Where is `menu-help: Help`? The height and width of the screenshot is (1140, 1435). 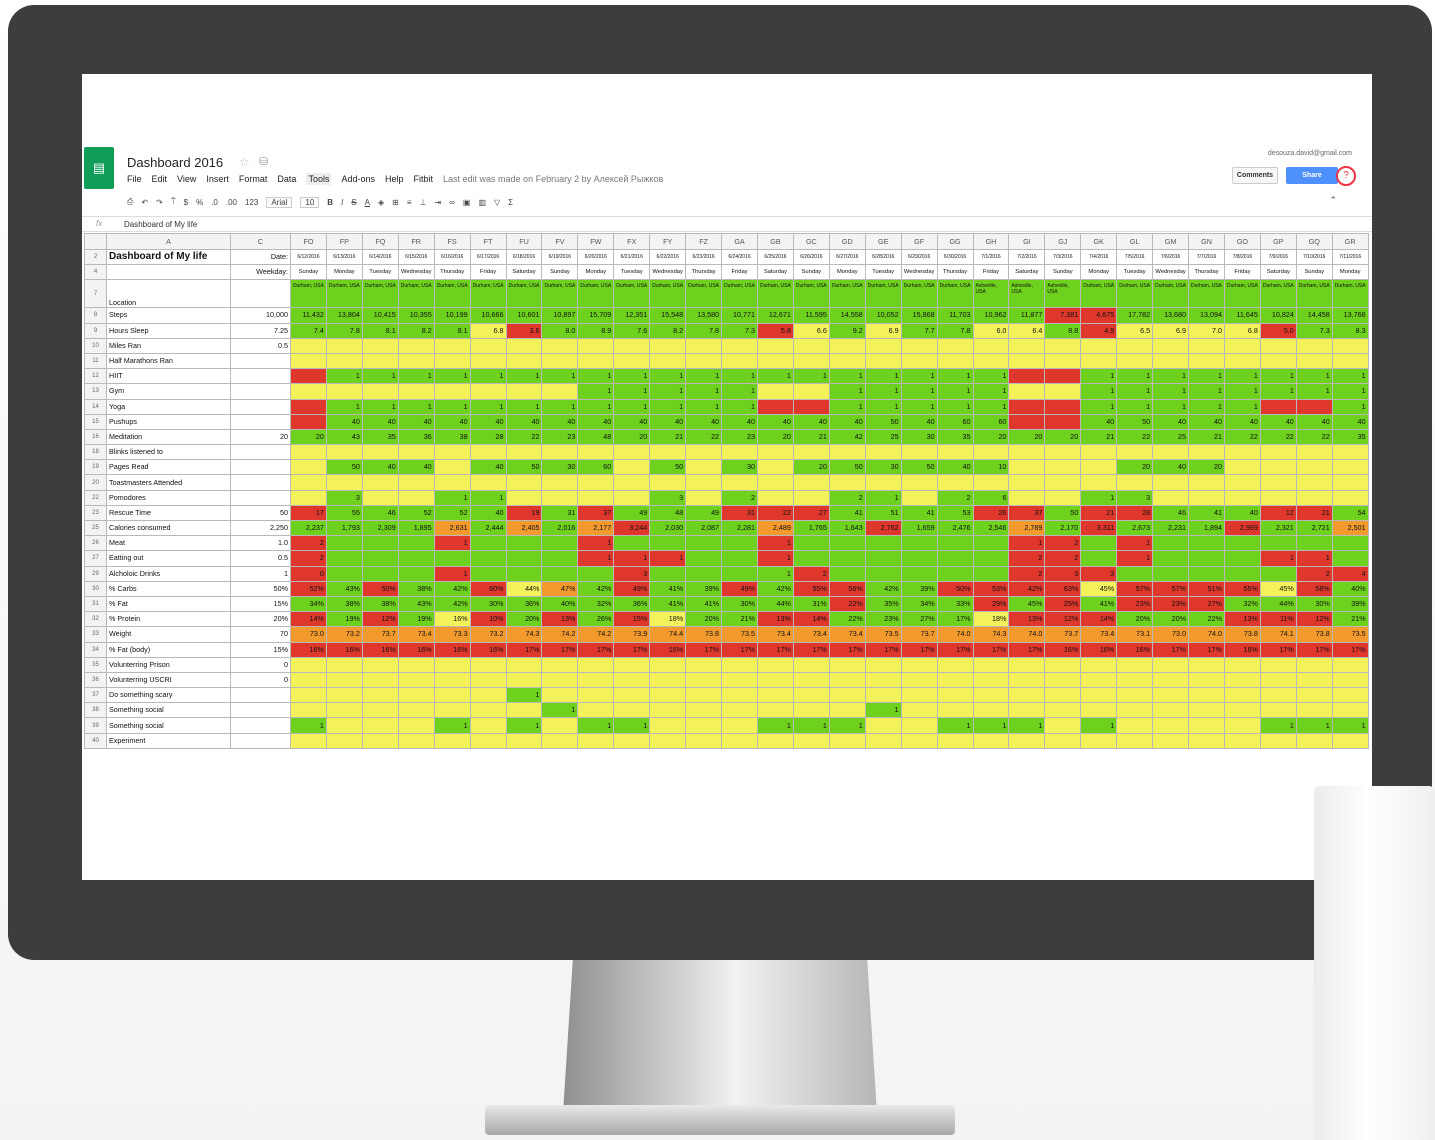
menu-help: Help is located at coordinates (394, 179).